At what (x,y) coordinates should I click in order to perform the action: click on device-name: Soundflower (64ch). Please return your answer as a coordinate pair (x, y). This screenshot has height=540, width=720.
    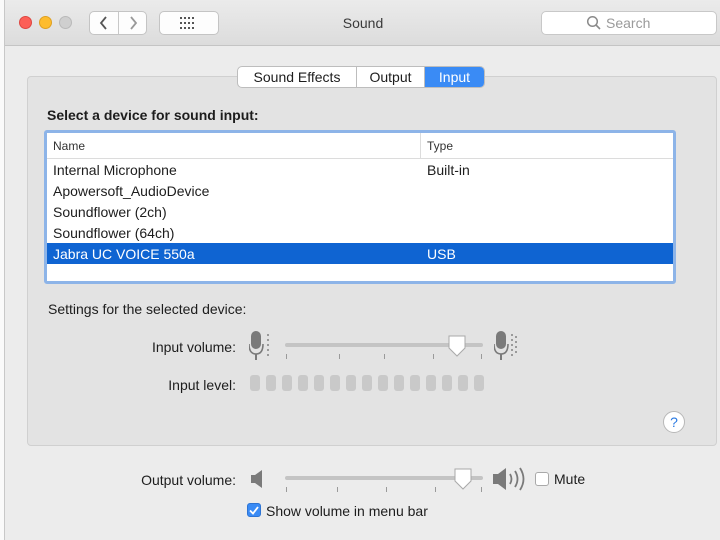
    Looking at the image, I should click on (114, 232).